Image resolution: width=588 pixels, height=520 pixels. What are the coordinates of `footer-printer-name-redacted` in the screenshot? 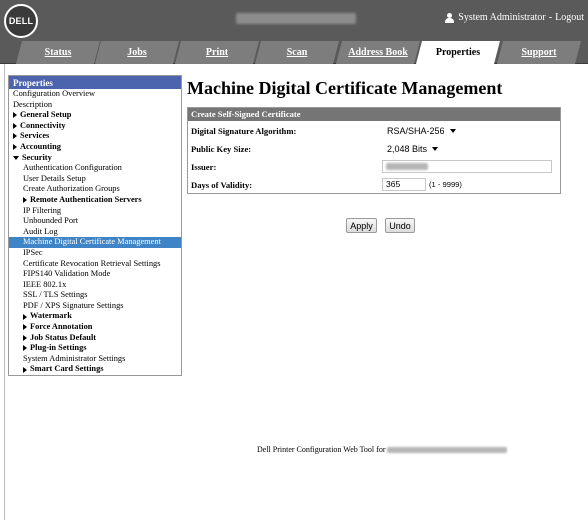 It's located at (447, 449).